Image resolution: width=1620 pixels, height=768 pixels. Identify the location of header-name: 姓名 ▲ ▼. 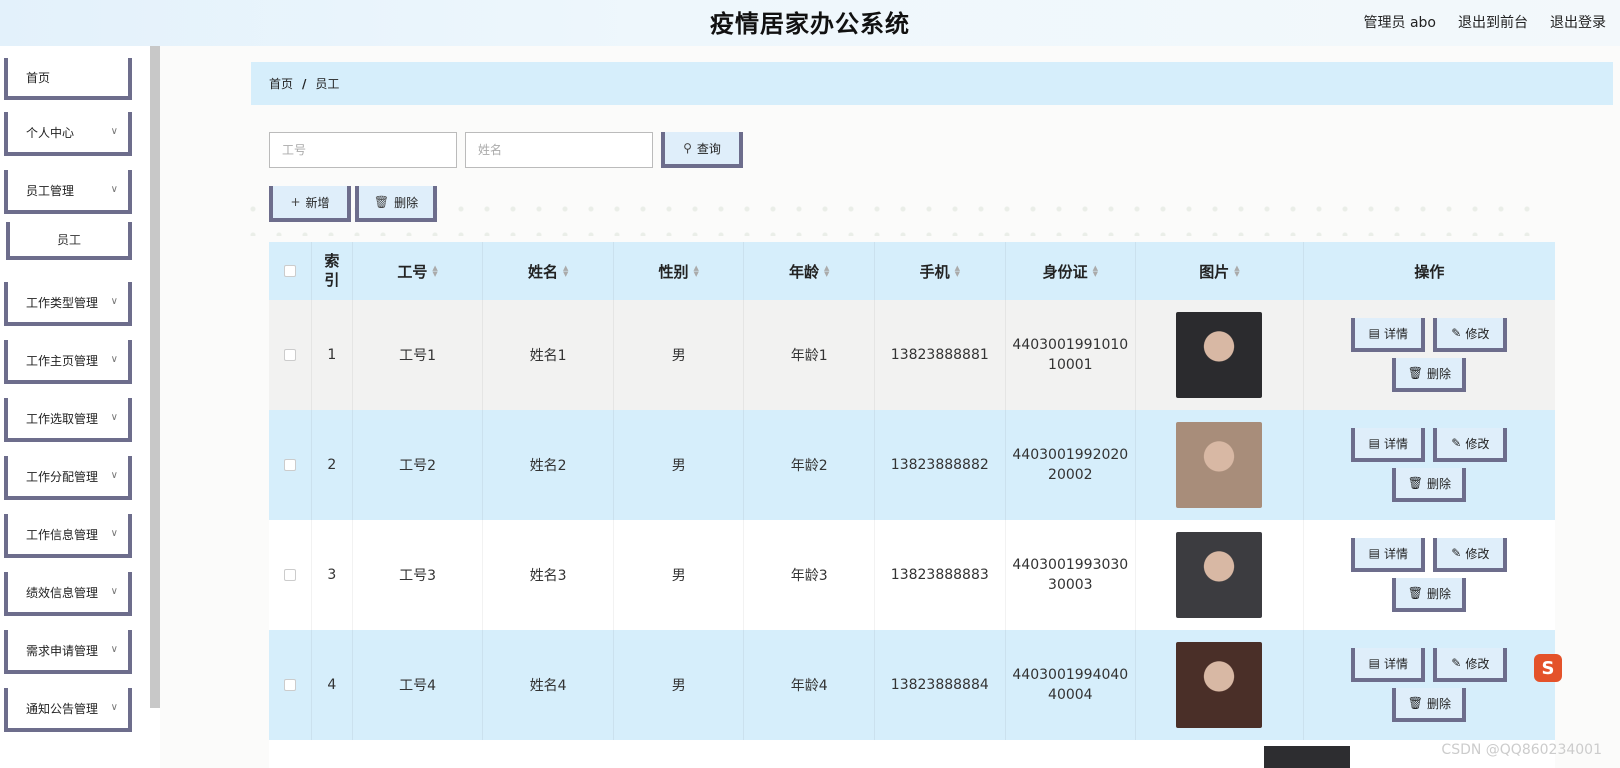
(548, 271).